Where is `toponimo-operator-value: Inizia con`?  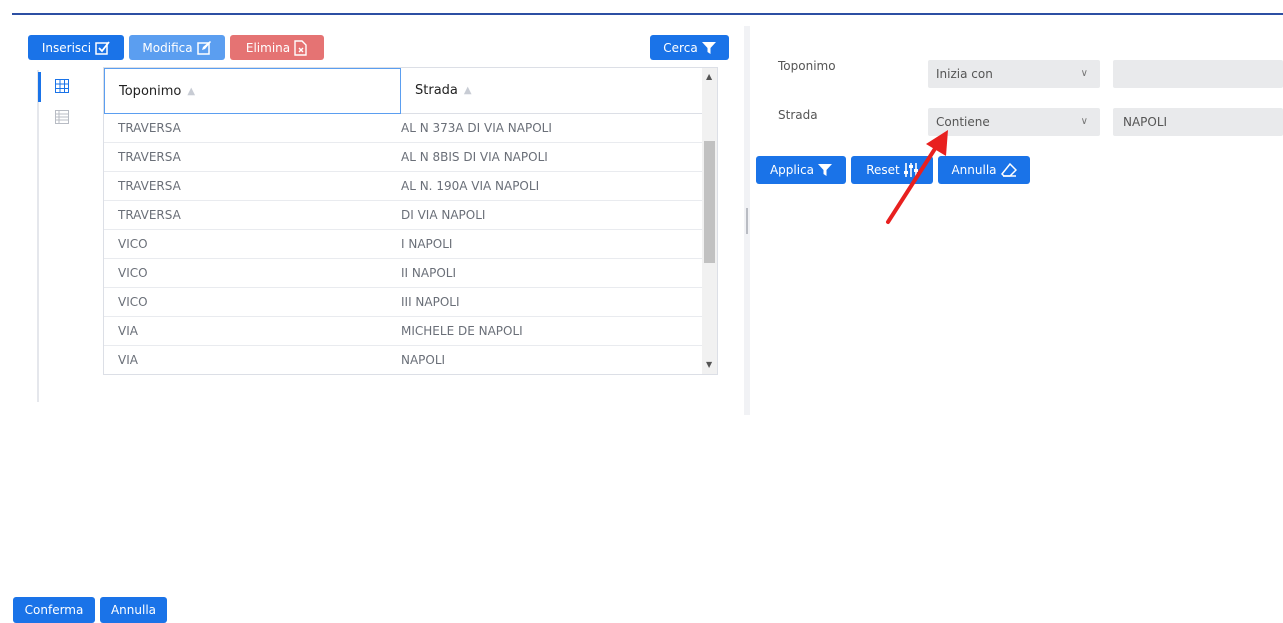
toponimo-operator-value: Inizia con is located at coordinates (964, 74).